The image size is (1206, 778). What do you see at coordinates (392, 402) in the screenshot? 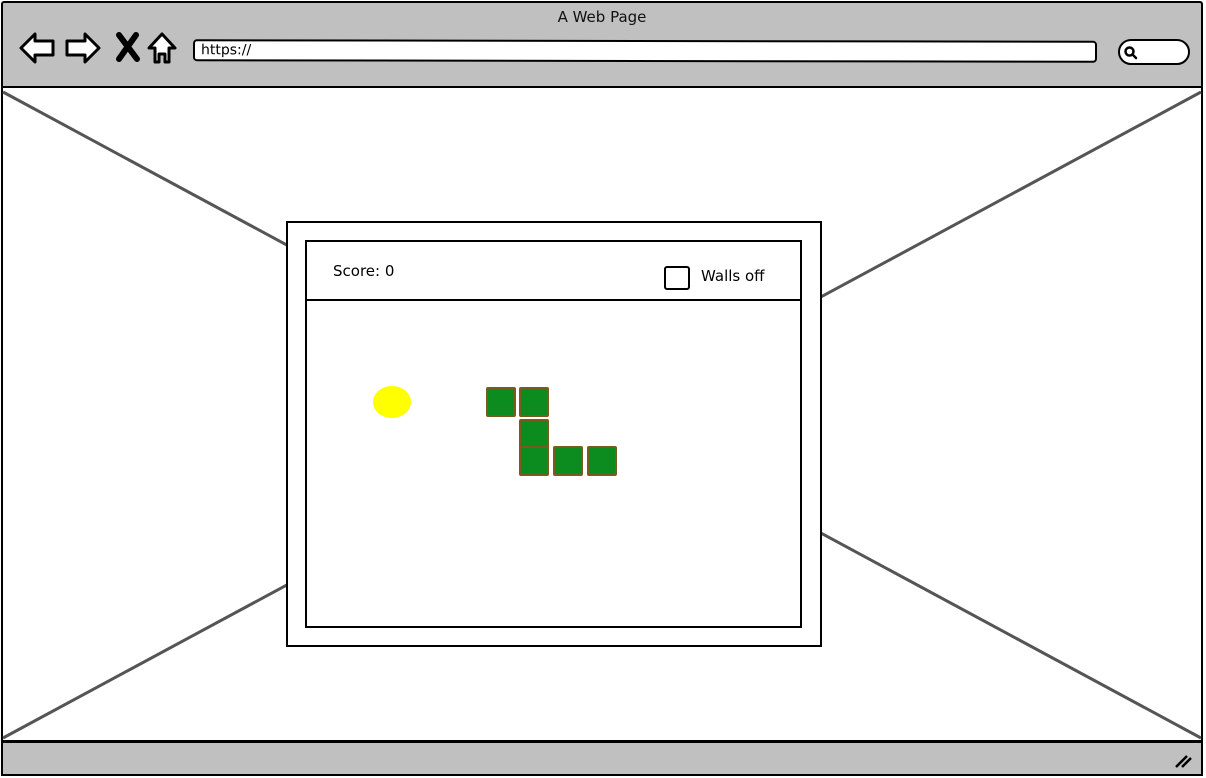
I see `food-pellet` at bounding box center [392, 402].